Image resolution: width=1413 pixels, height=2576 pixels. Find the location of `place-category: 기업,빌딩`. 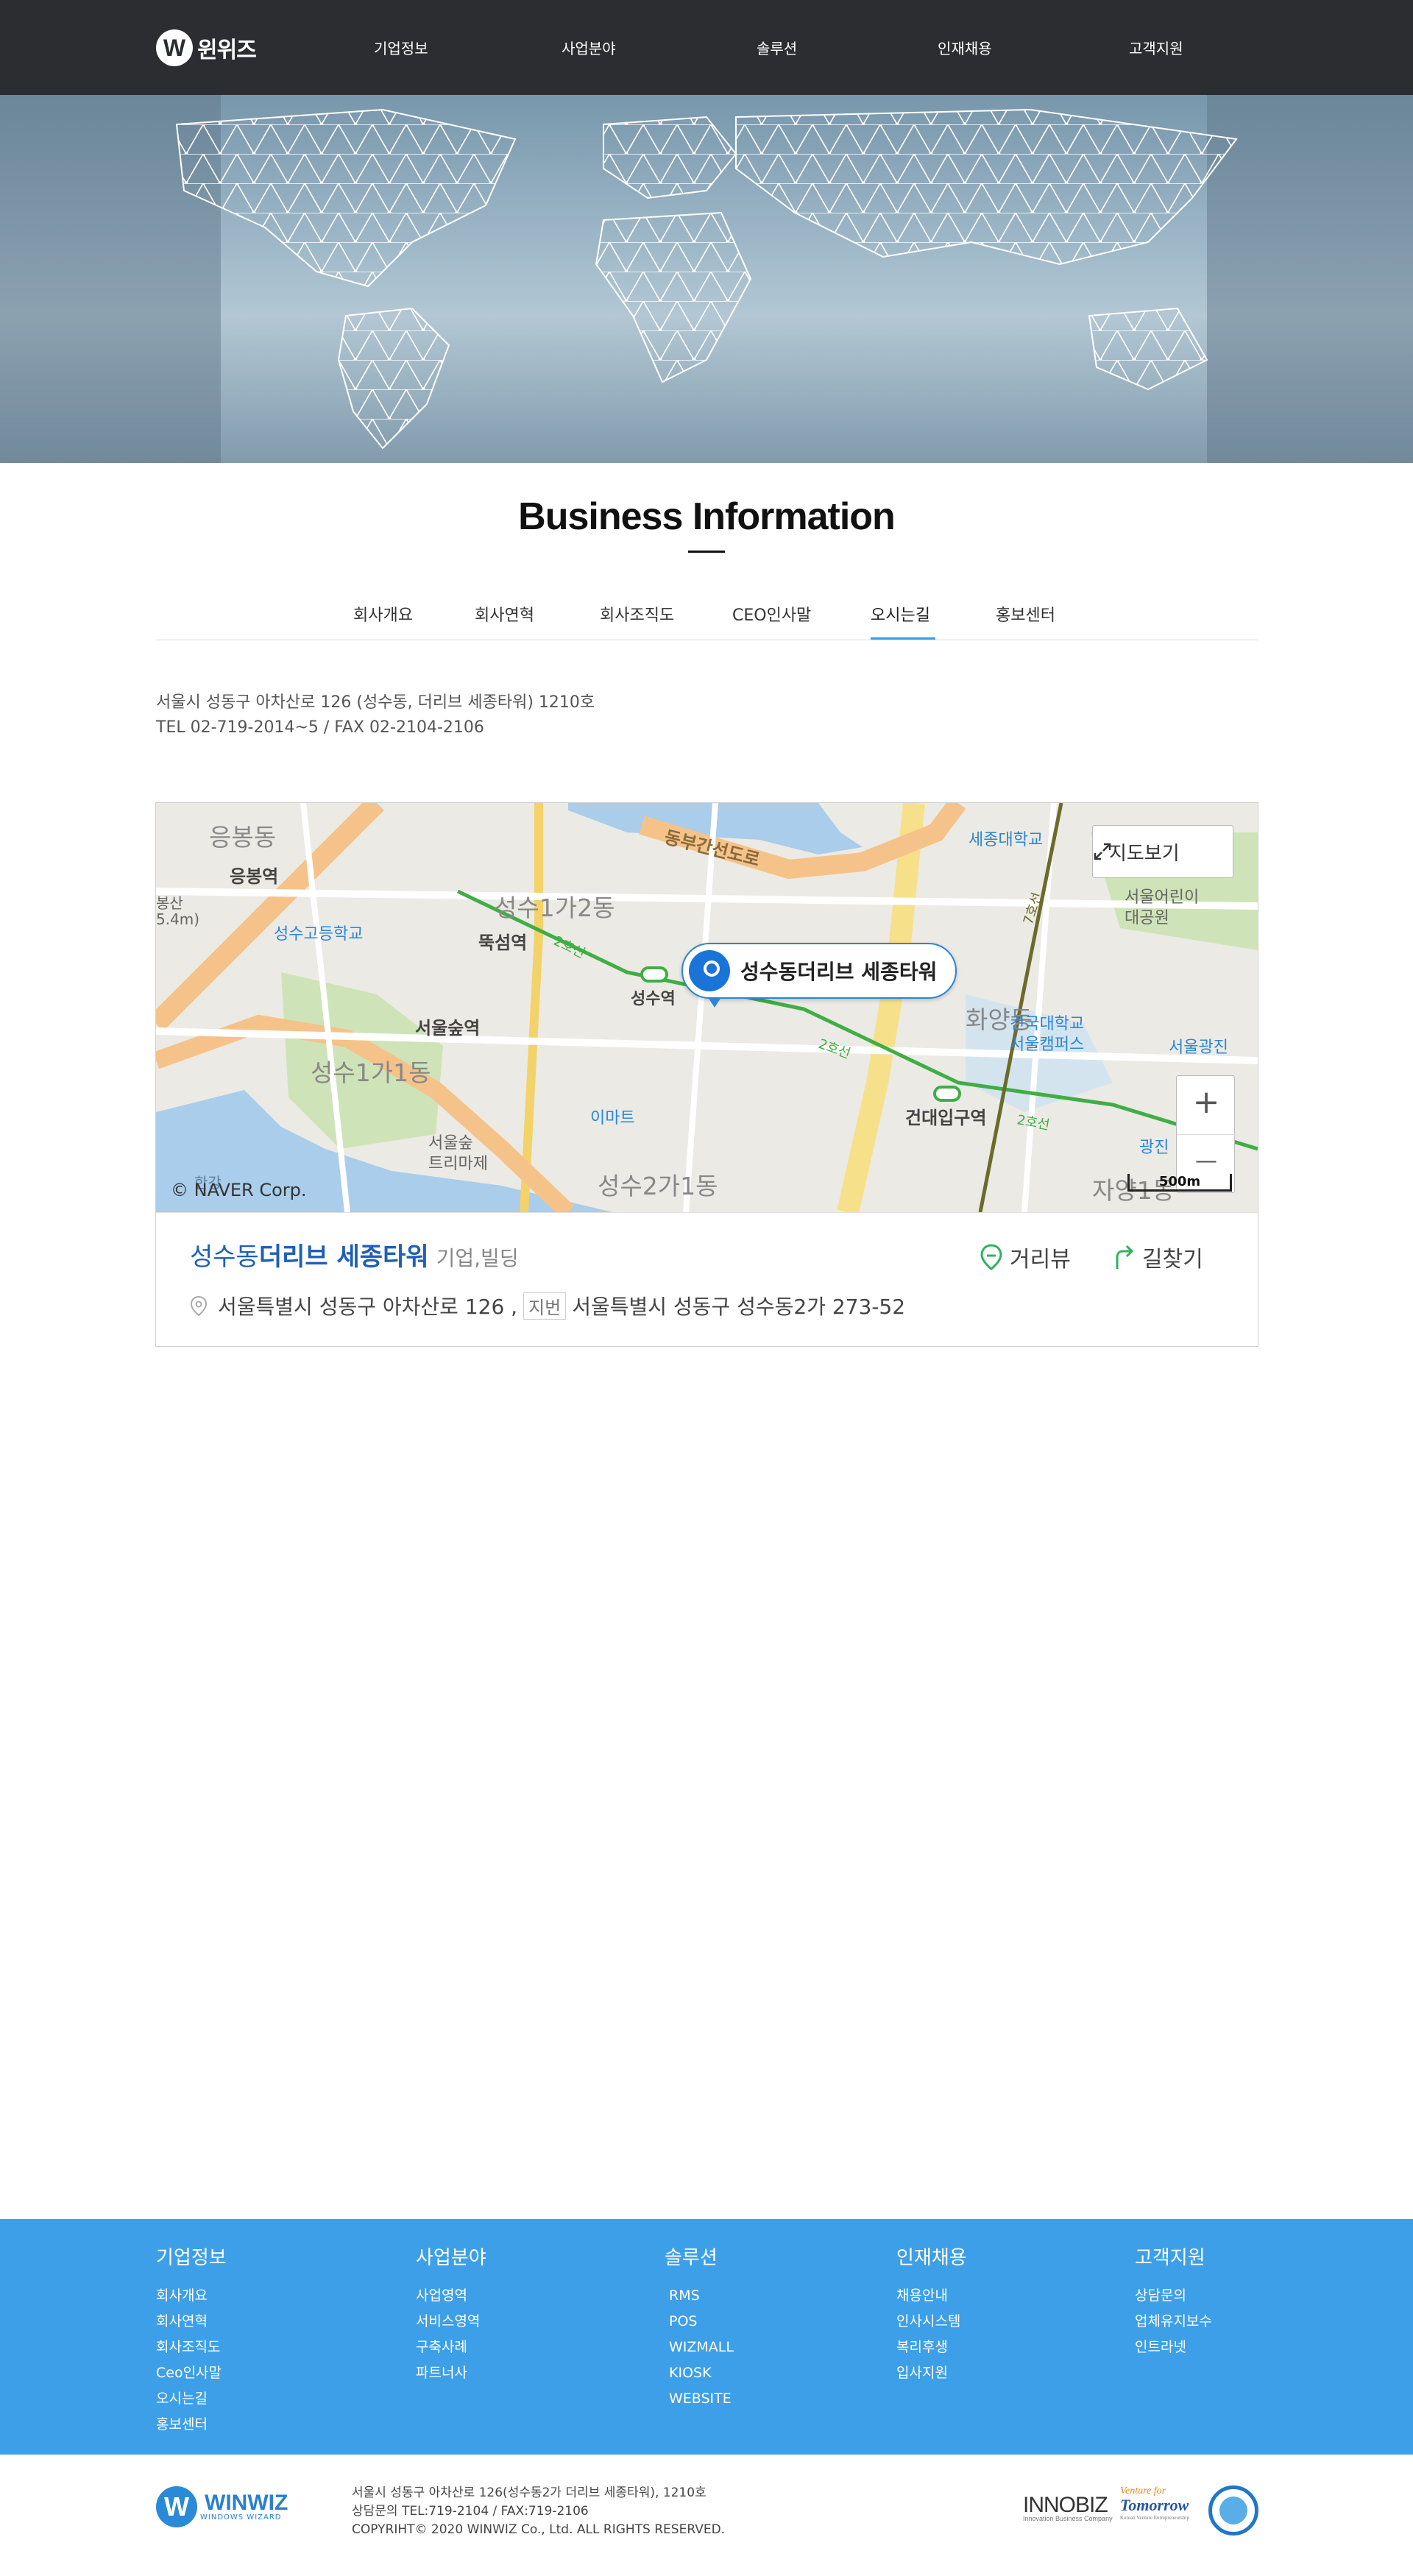

place-category: 기업,빌딩 is located at coordinates (477, 1258).